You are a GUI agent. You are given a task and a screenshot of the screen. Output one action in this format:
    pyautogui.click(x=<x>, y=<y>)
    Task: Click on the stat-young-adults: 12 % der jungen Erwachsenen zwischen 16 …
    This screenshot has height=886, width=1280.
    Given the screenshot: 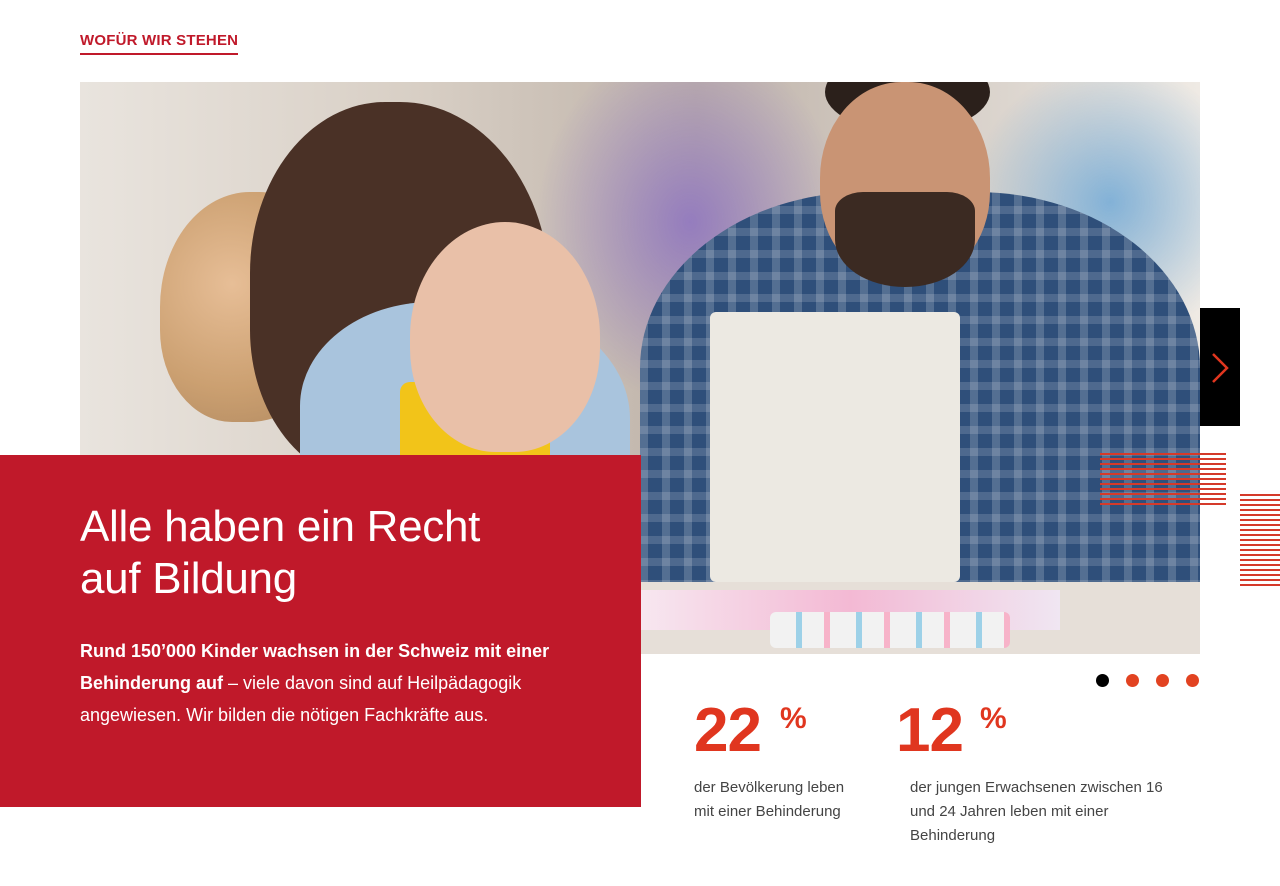 What is the action you would take?
    pyautogui.click(x=1046, y=780)
    